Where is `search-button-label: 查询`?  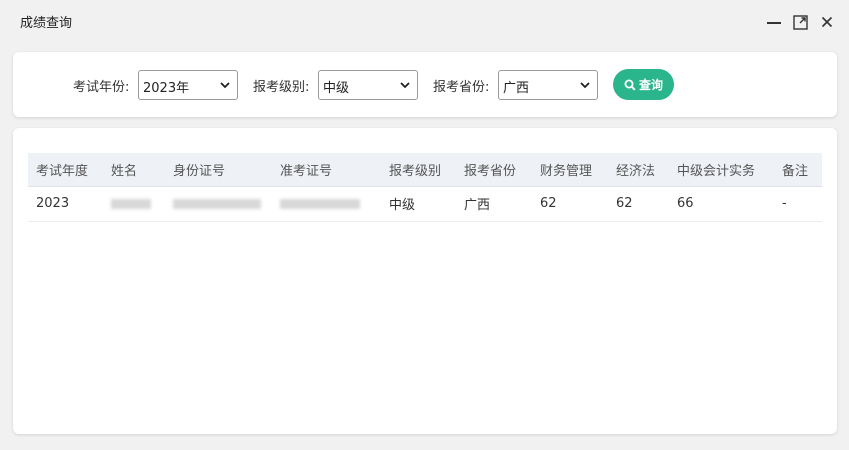 search-button-label: 查询 is located at coordinates (650, 85).